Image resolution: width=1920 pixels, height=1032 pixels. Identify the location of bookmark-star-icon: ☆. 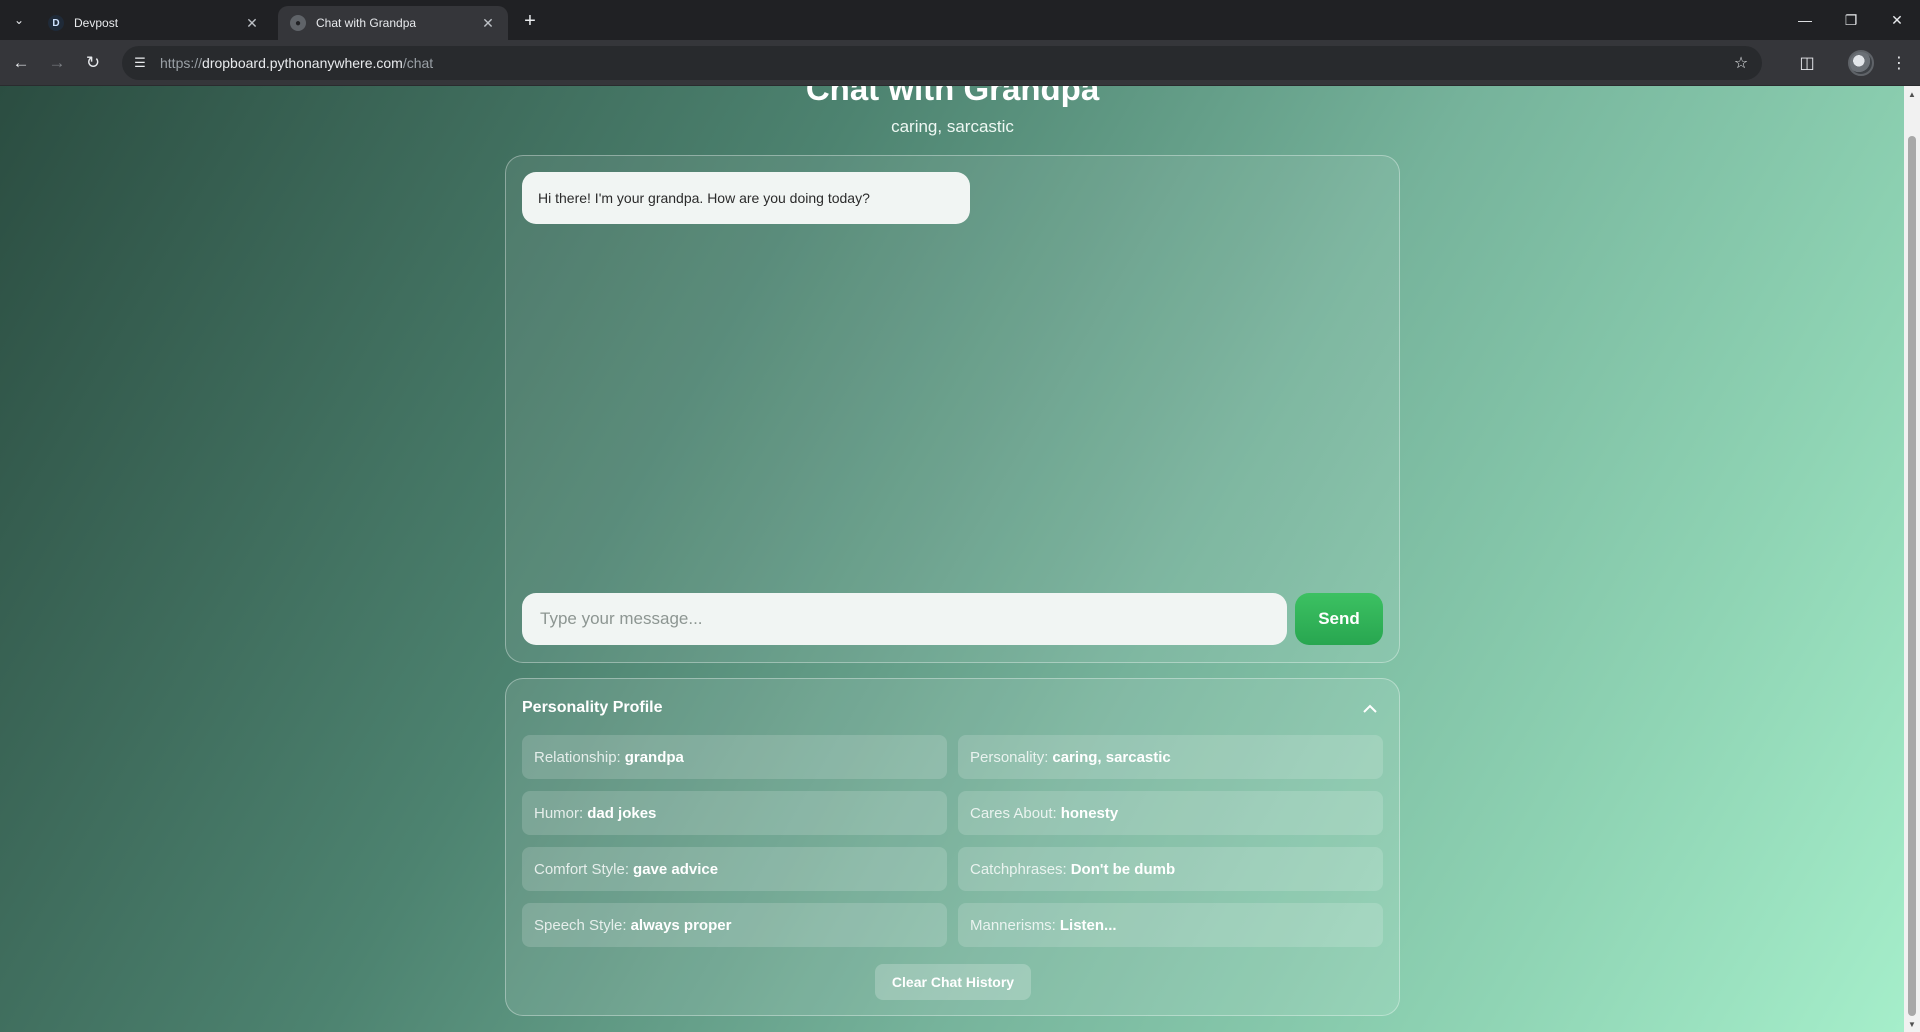
(1741, 63).